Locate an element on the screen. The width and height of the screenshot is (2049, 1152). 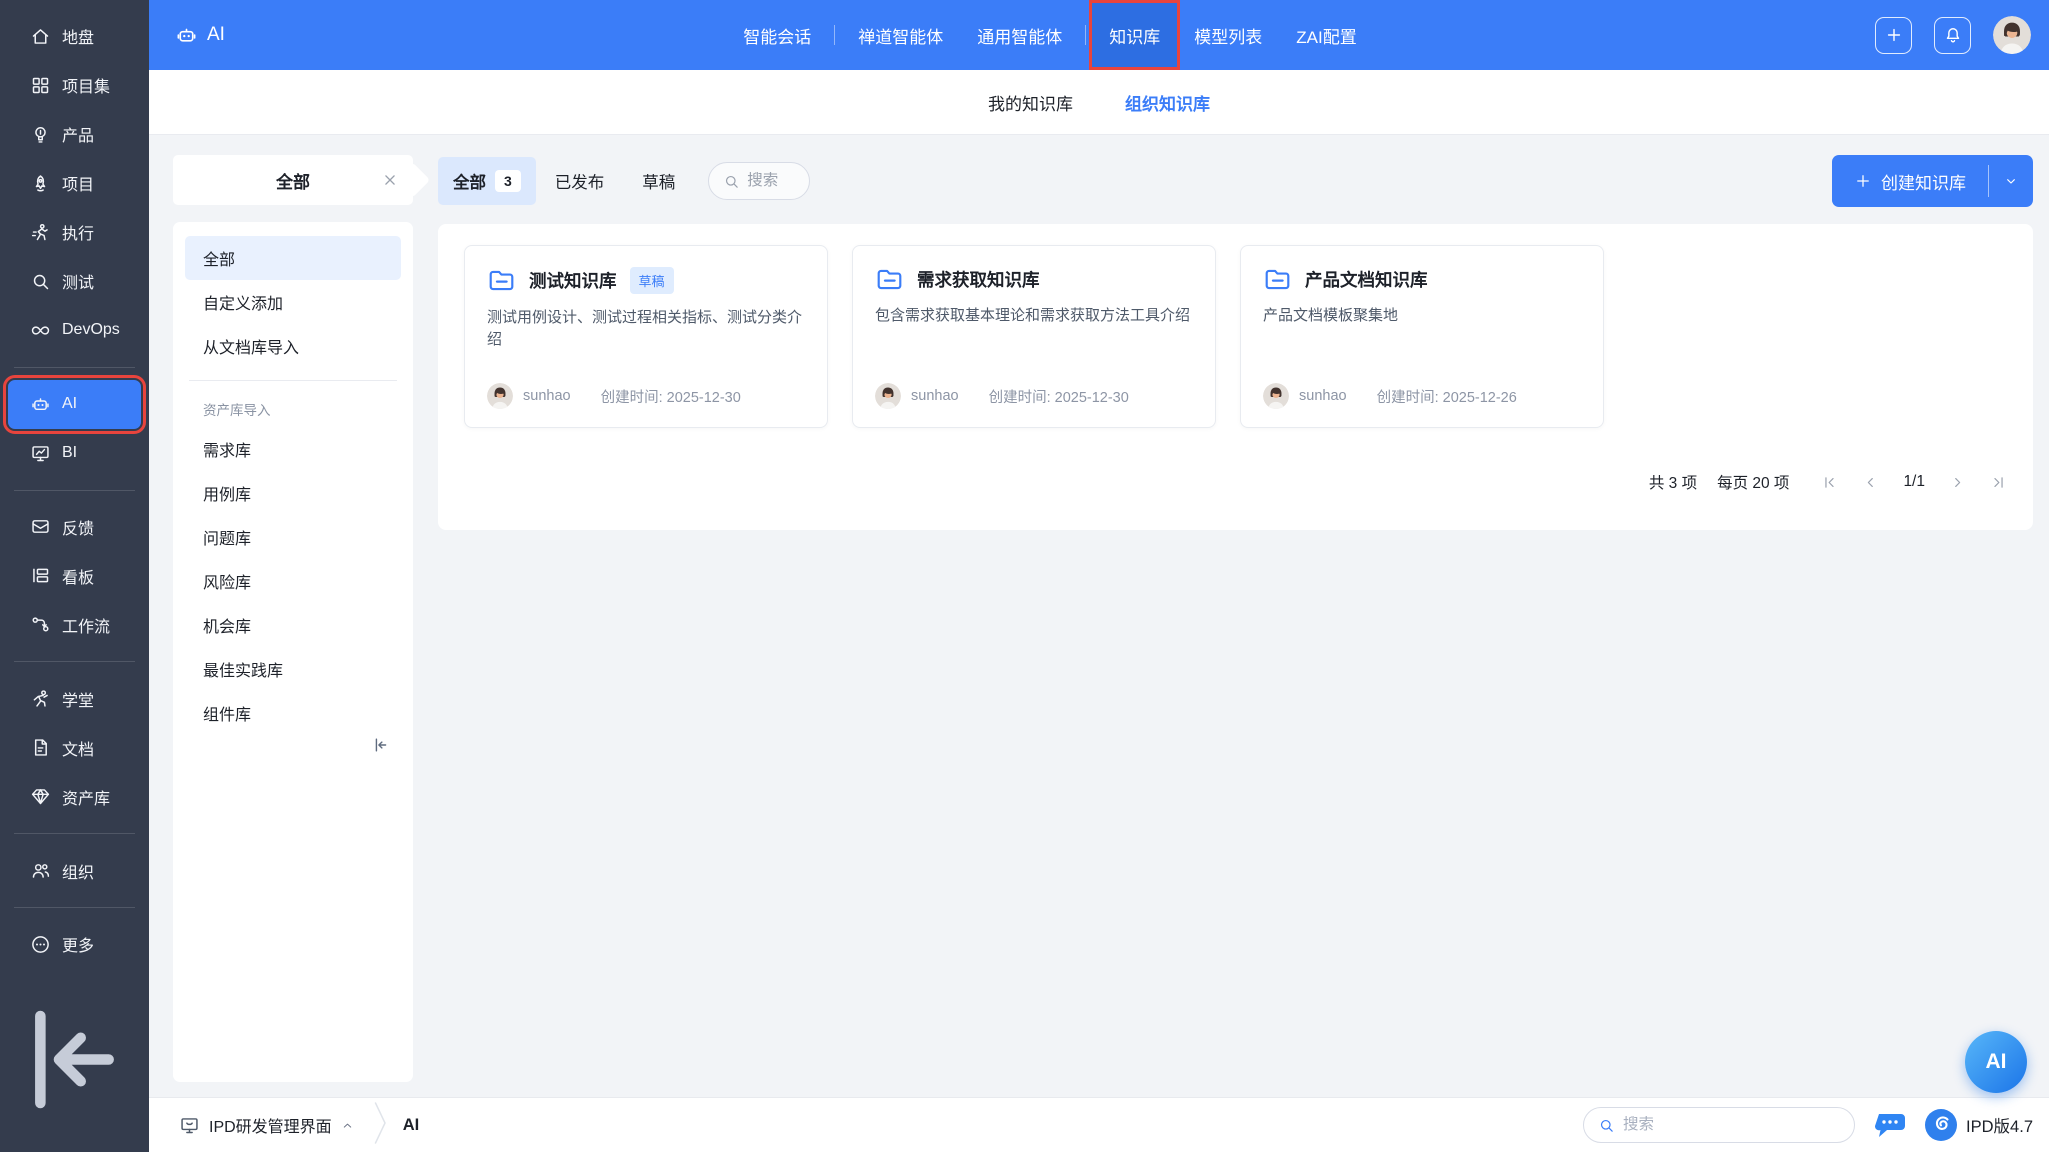
category-item-import-from-doc: 从文档库导入 is located at coordinates (293, 346).